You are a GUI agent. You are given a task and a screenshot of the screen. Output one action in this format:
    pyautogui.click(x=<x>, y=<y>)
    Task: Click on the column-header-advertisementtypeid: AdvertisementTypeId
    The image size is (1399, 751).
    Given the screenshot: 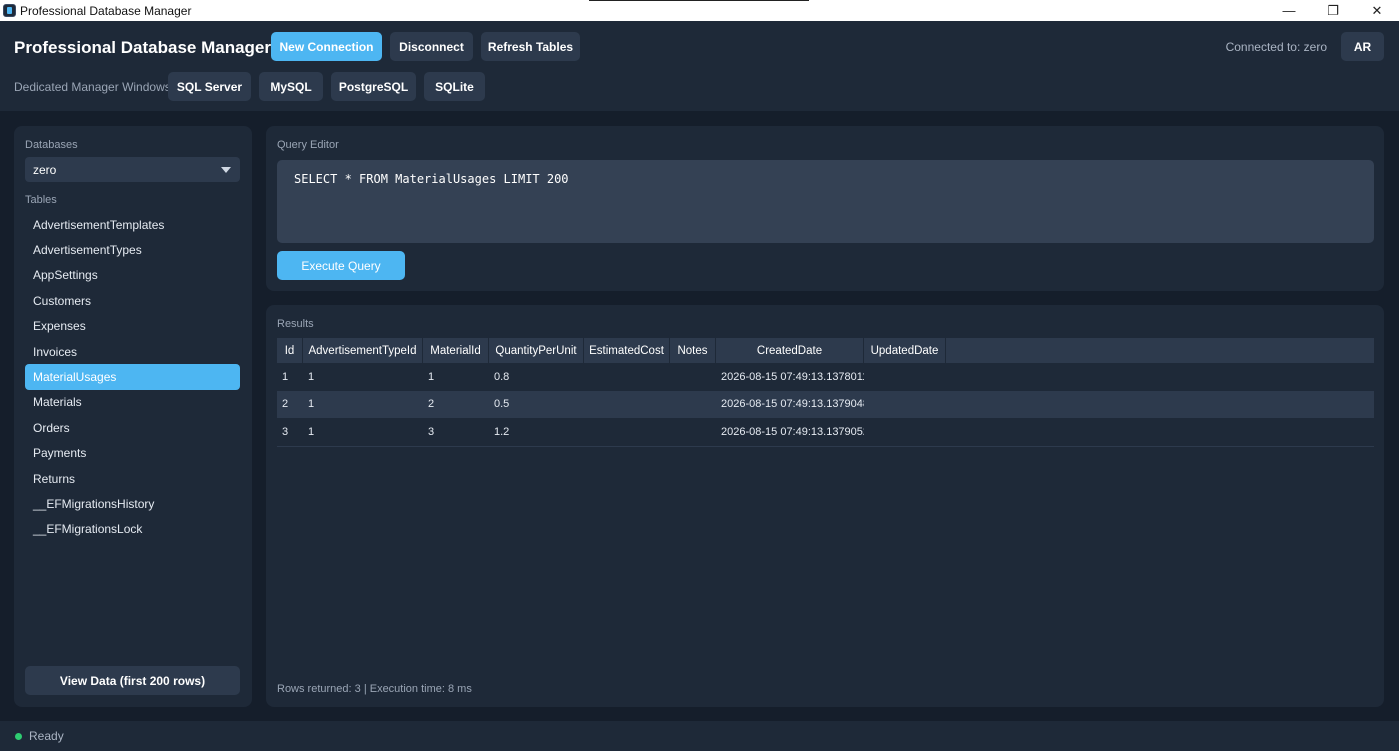 What is the action you would take?
    pyautogui.click(x=363, y=350)
    